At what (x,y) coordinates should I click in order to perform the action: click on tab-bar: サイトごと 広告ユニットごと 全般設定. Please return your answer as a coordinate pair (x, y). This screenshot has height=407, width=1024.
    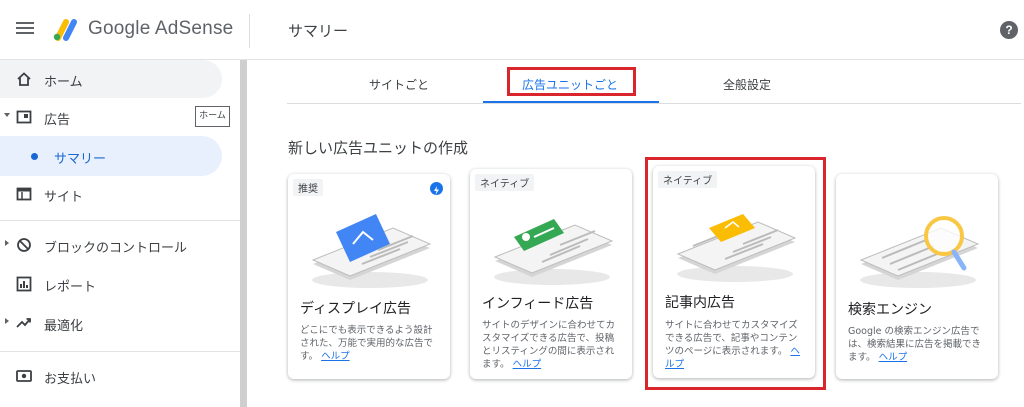
    Looking at the image, I should click on (654, 84).